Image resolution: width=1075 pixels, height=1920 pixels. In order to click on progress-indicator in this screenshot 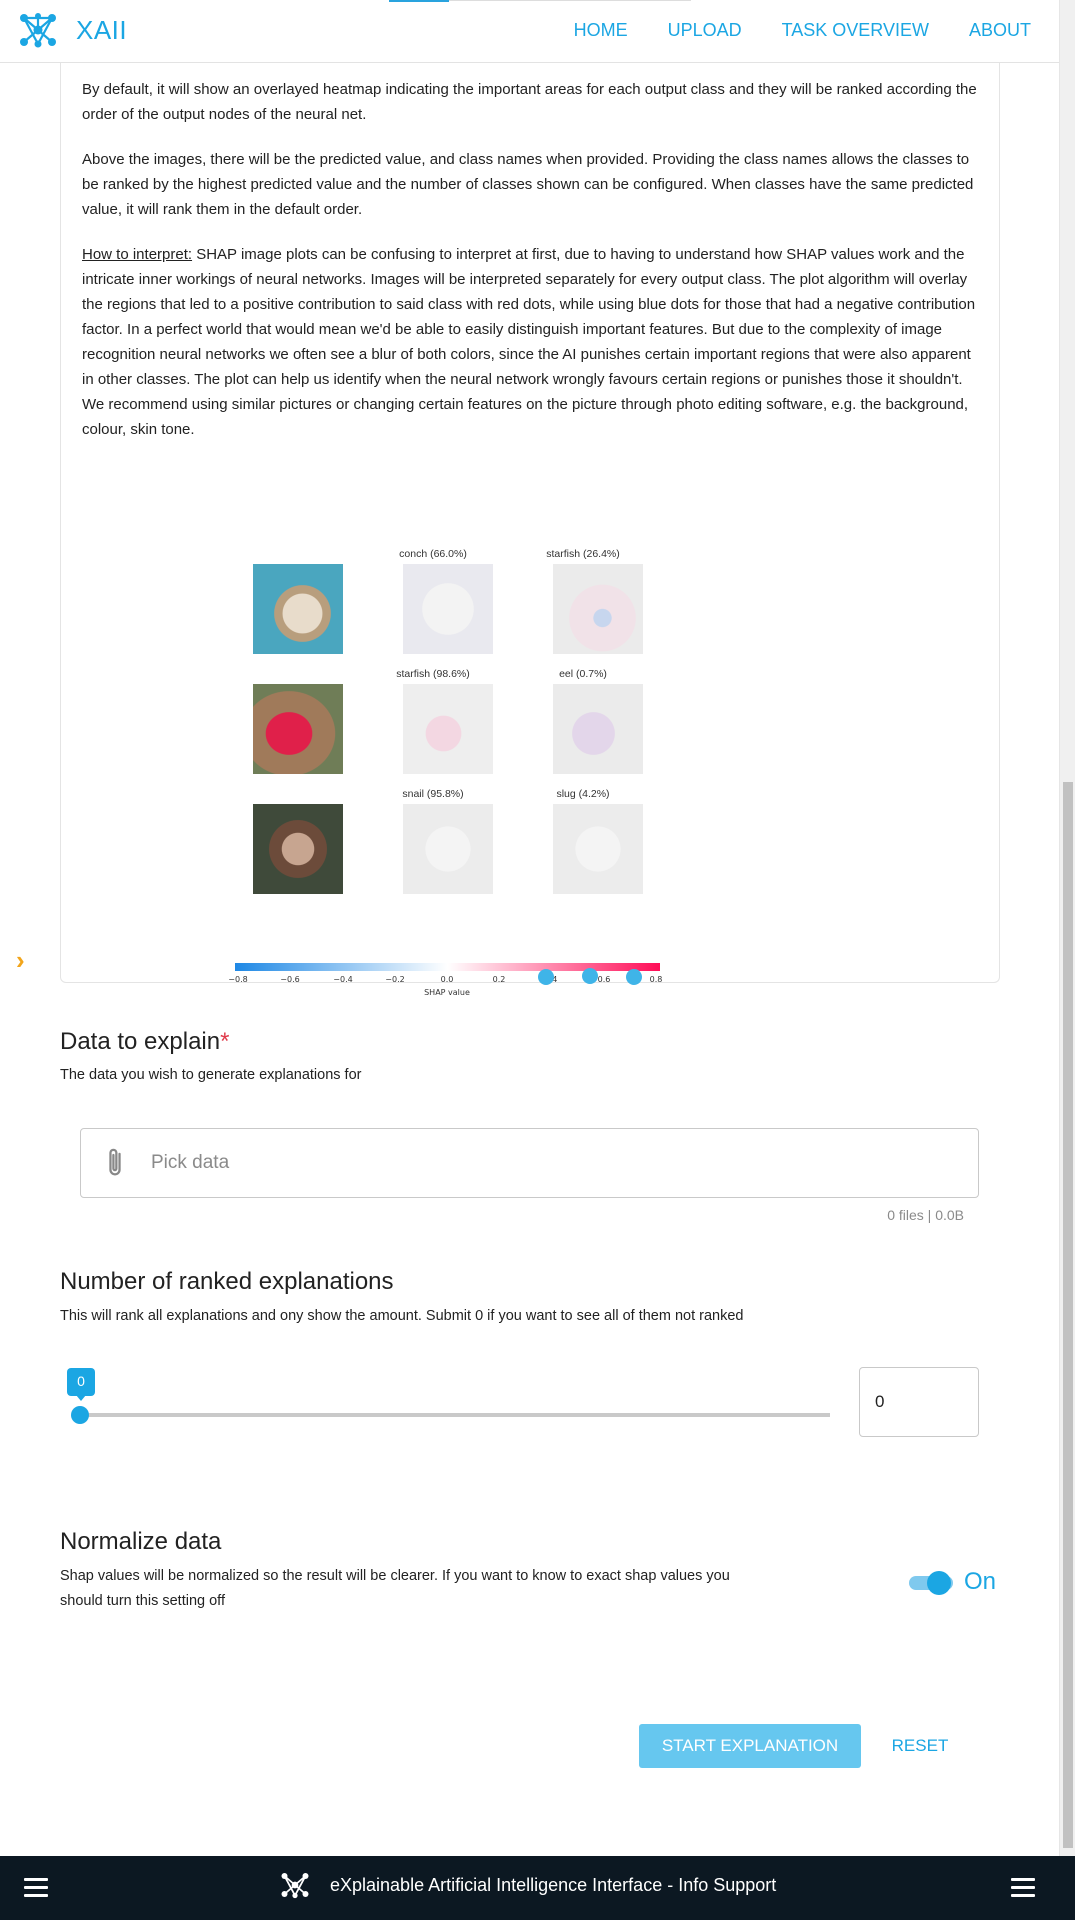, I will do `click(419, 1)`.